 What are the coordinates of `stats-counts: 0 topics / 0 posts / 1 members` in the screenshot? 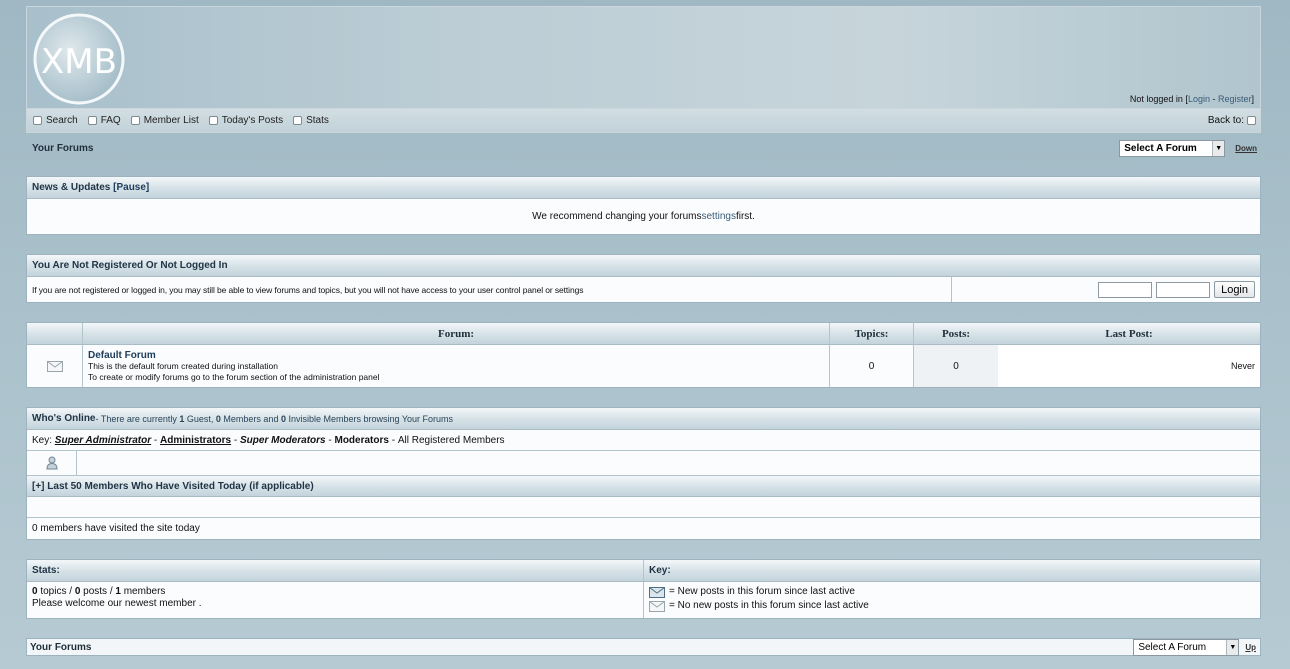 It's located at (99, 591).